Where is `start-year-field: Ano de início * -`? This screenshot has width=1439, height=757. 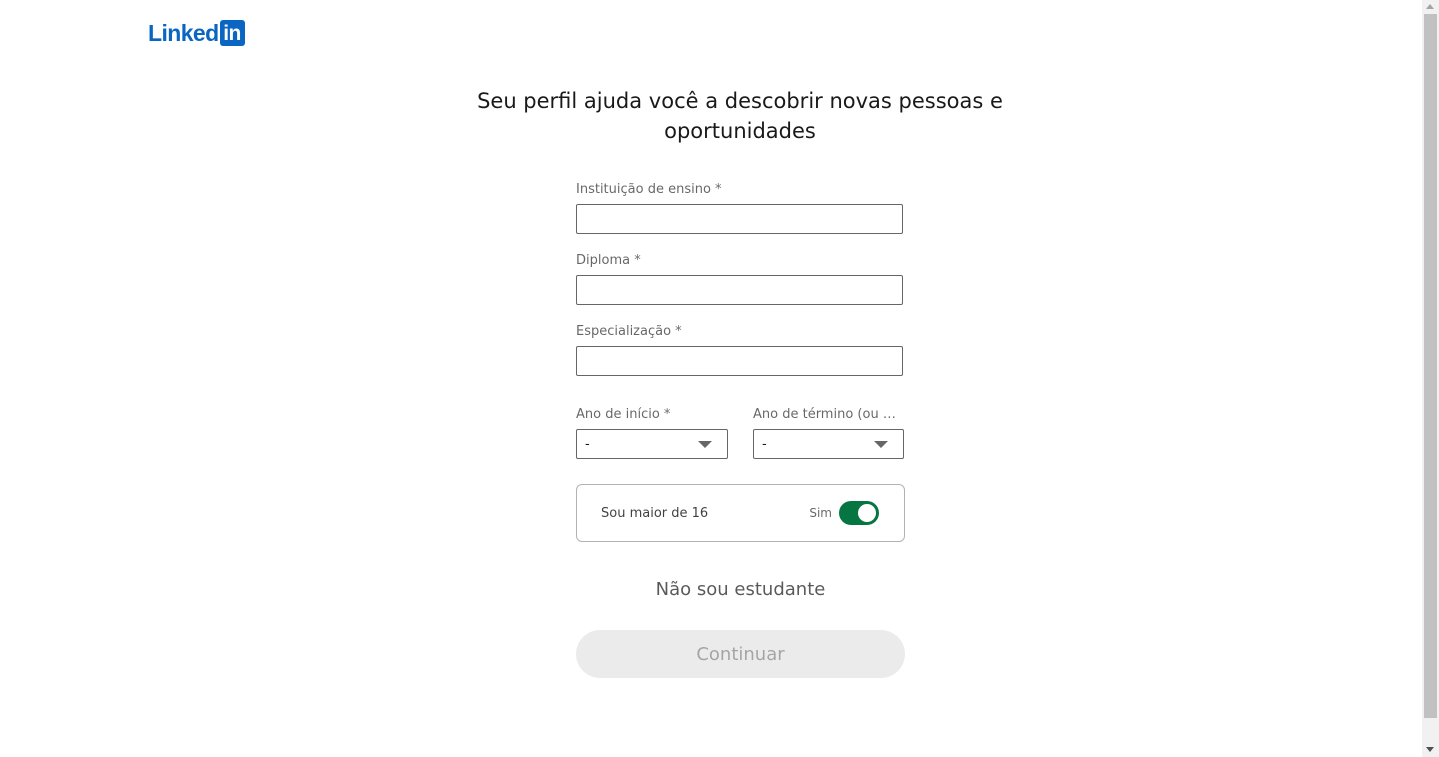
start-year-field: Ano de início * - is located at coordinates (652, 432).